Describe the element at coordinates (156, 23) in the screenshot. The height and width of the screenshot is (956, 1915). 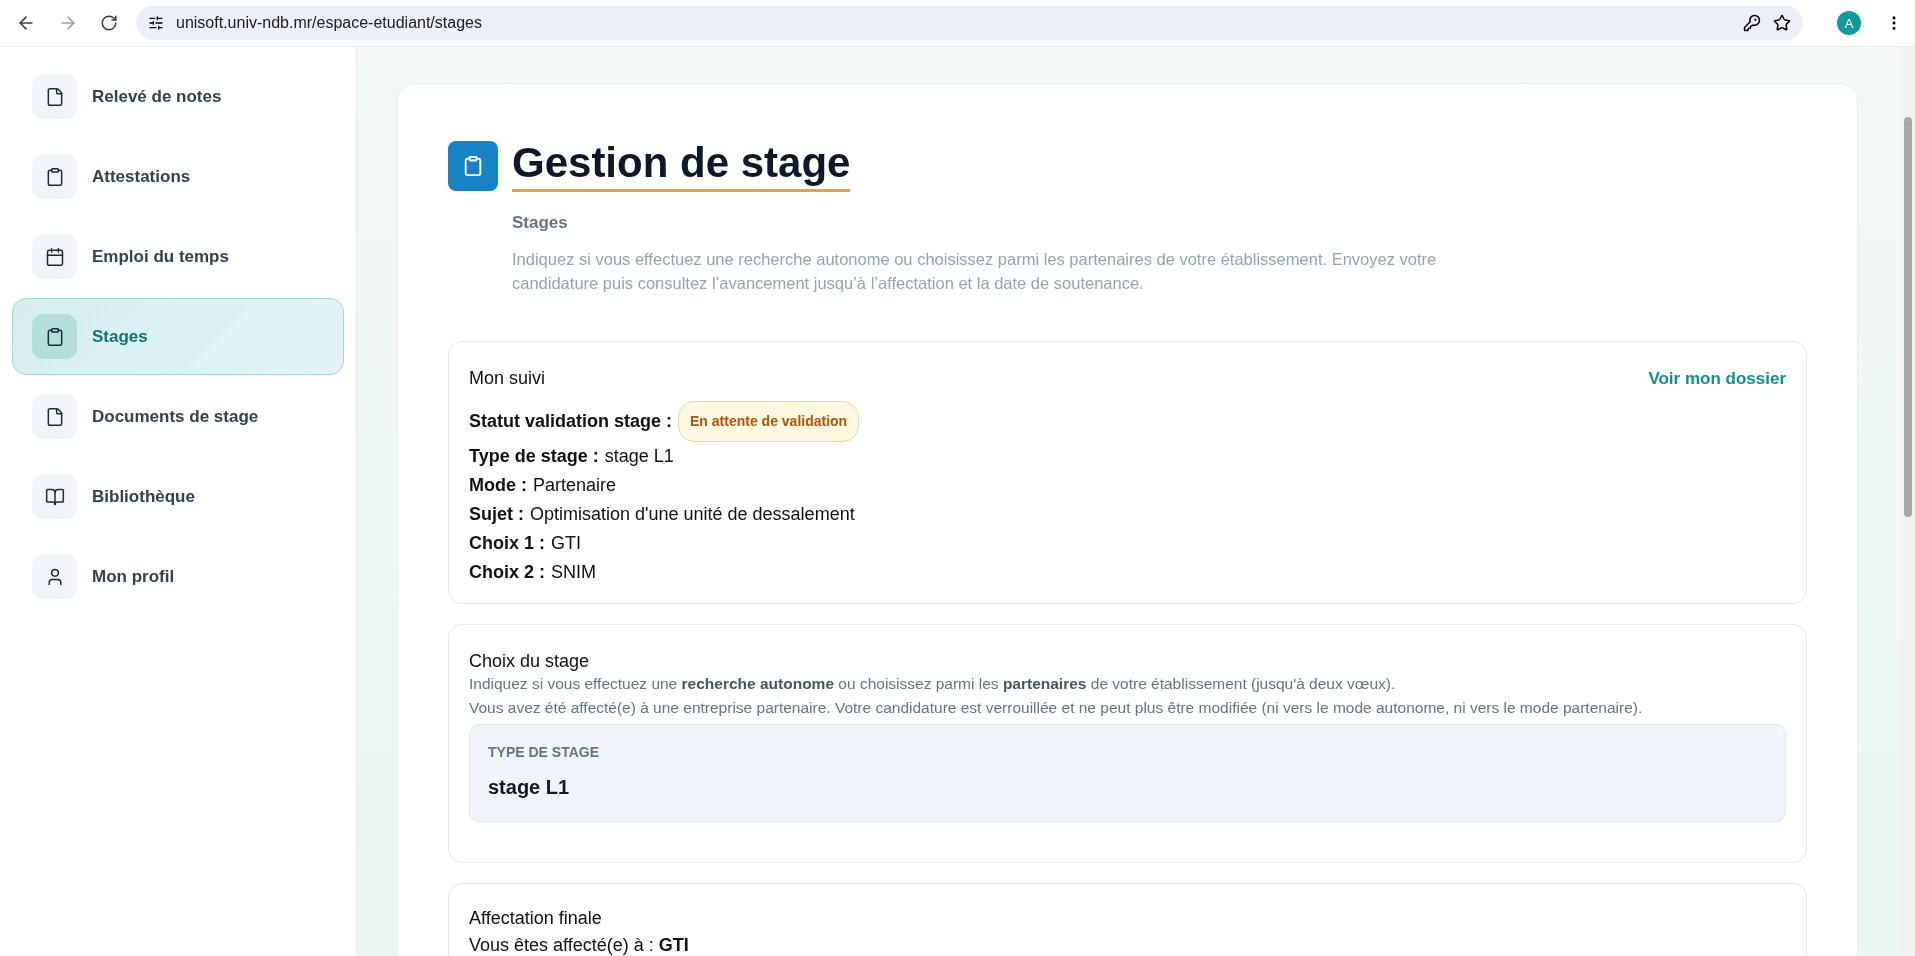
I see `site-settings-icon` at that location.